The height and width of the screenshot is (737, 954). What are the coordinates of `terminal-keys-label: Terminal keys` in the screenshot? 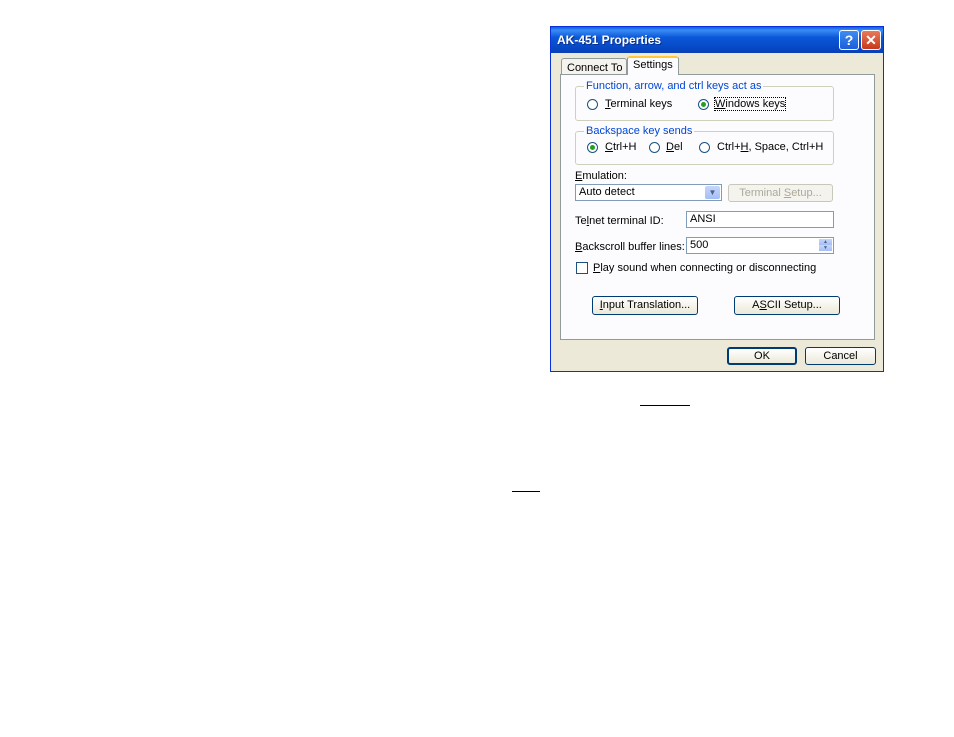 It's located at (638, 104).